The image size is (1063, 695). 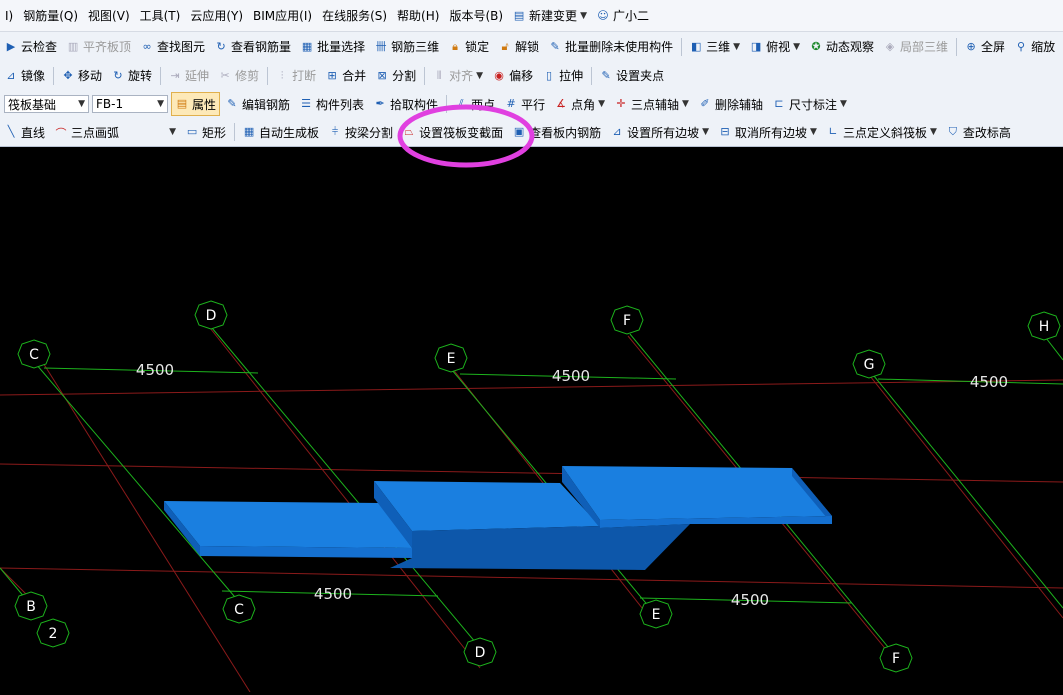 I want to click on cancel-all-slopes-button: ⊟ 取消所有边坡 ▼, so click(x=767, y=132).